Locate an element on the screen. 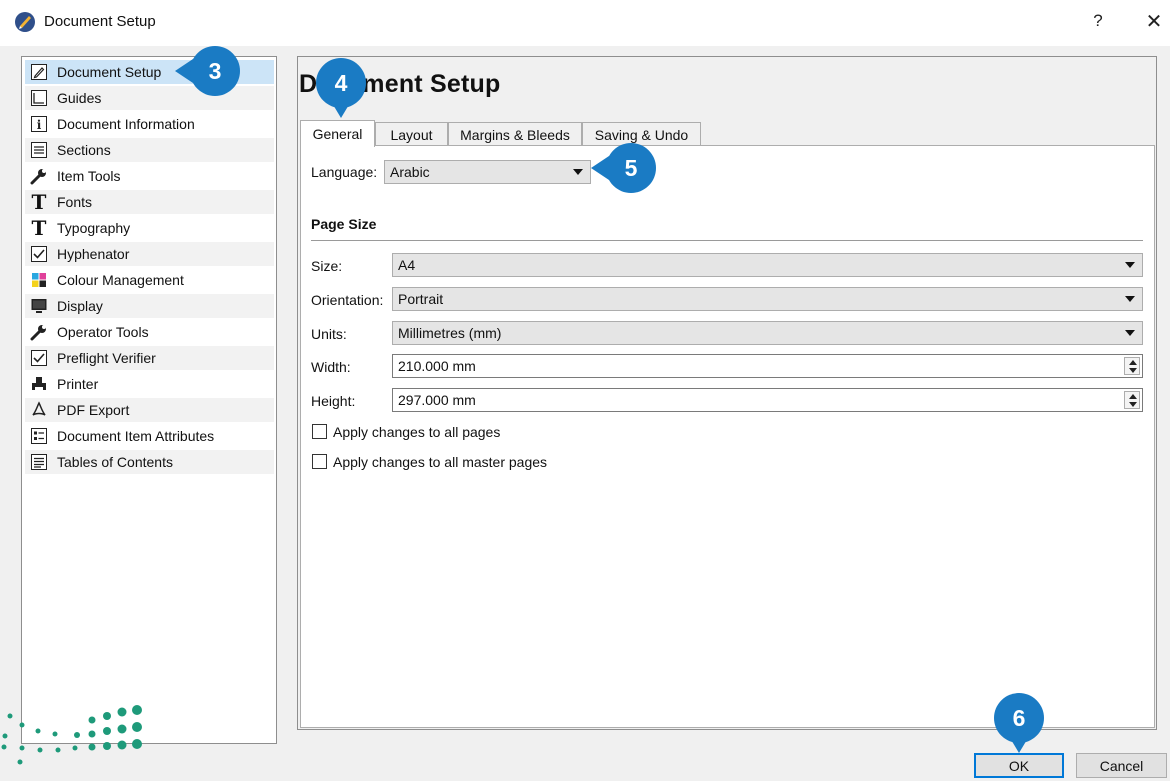 Image resolution: width=1170 pixels, height=781 pixels. width-stepper is located at coordinates (1132, 366).